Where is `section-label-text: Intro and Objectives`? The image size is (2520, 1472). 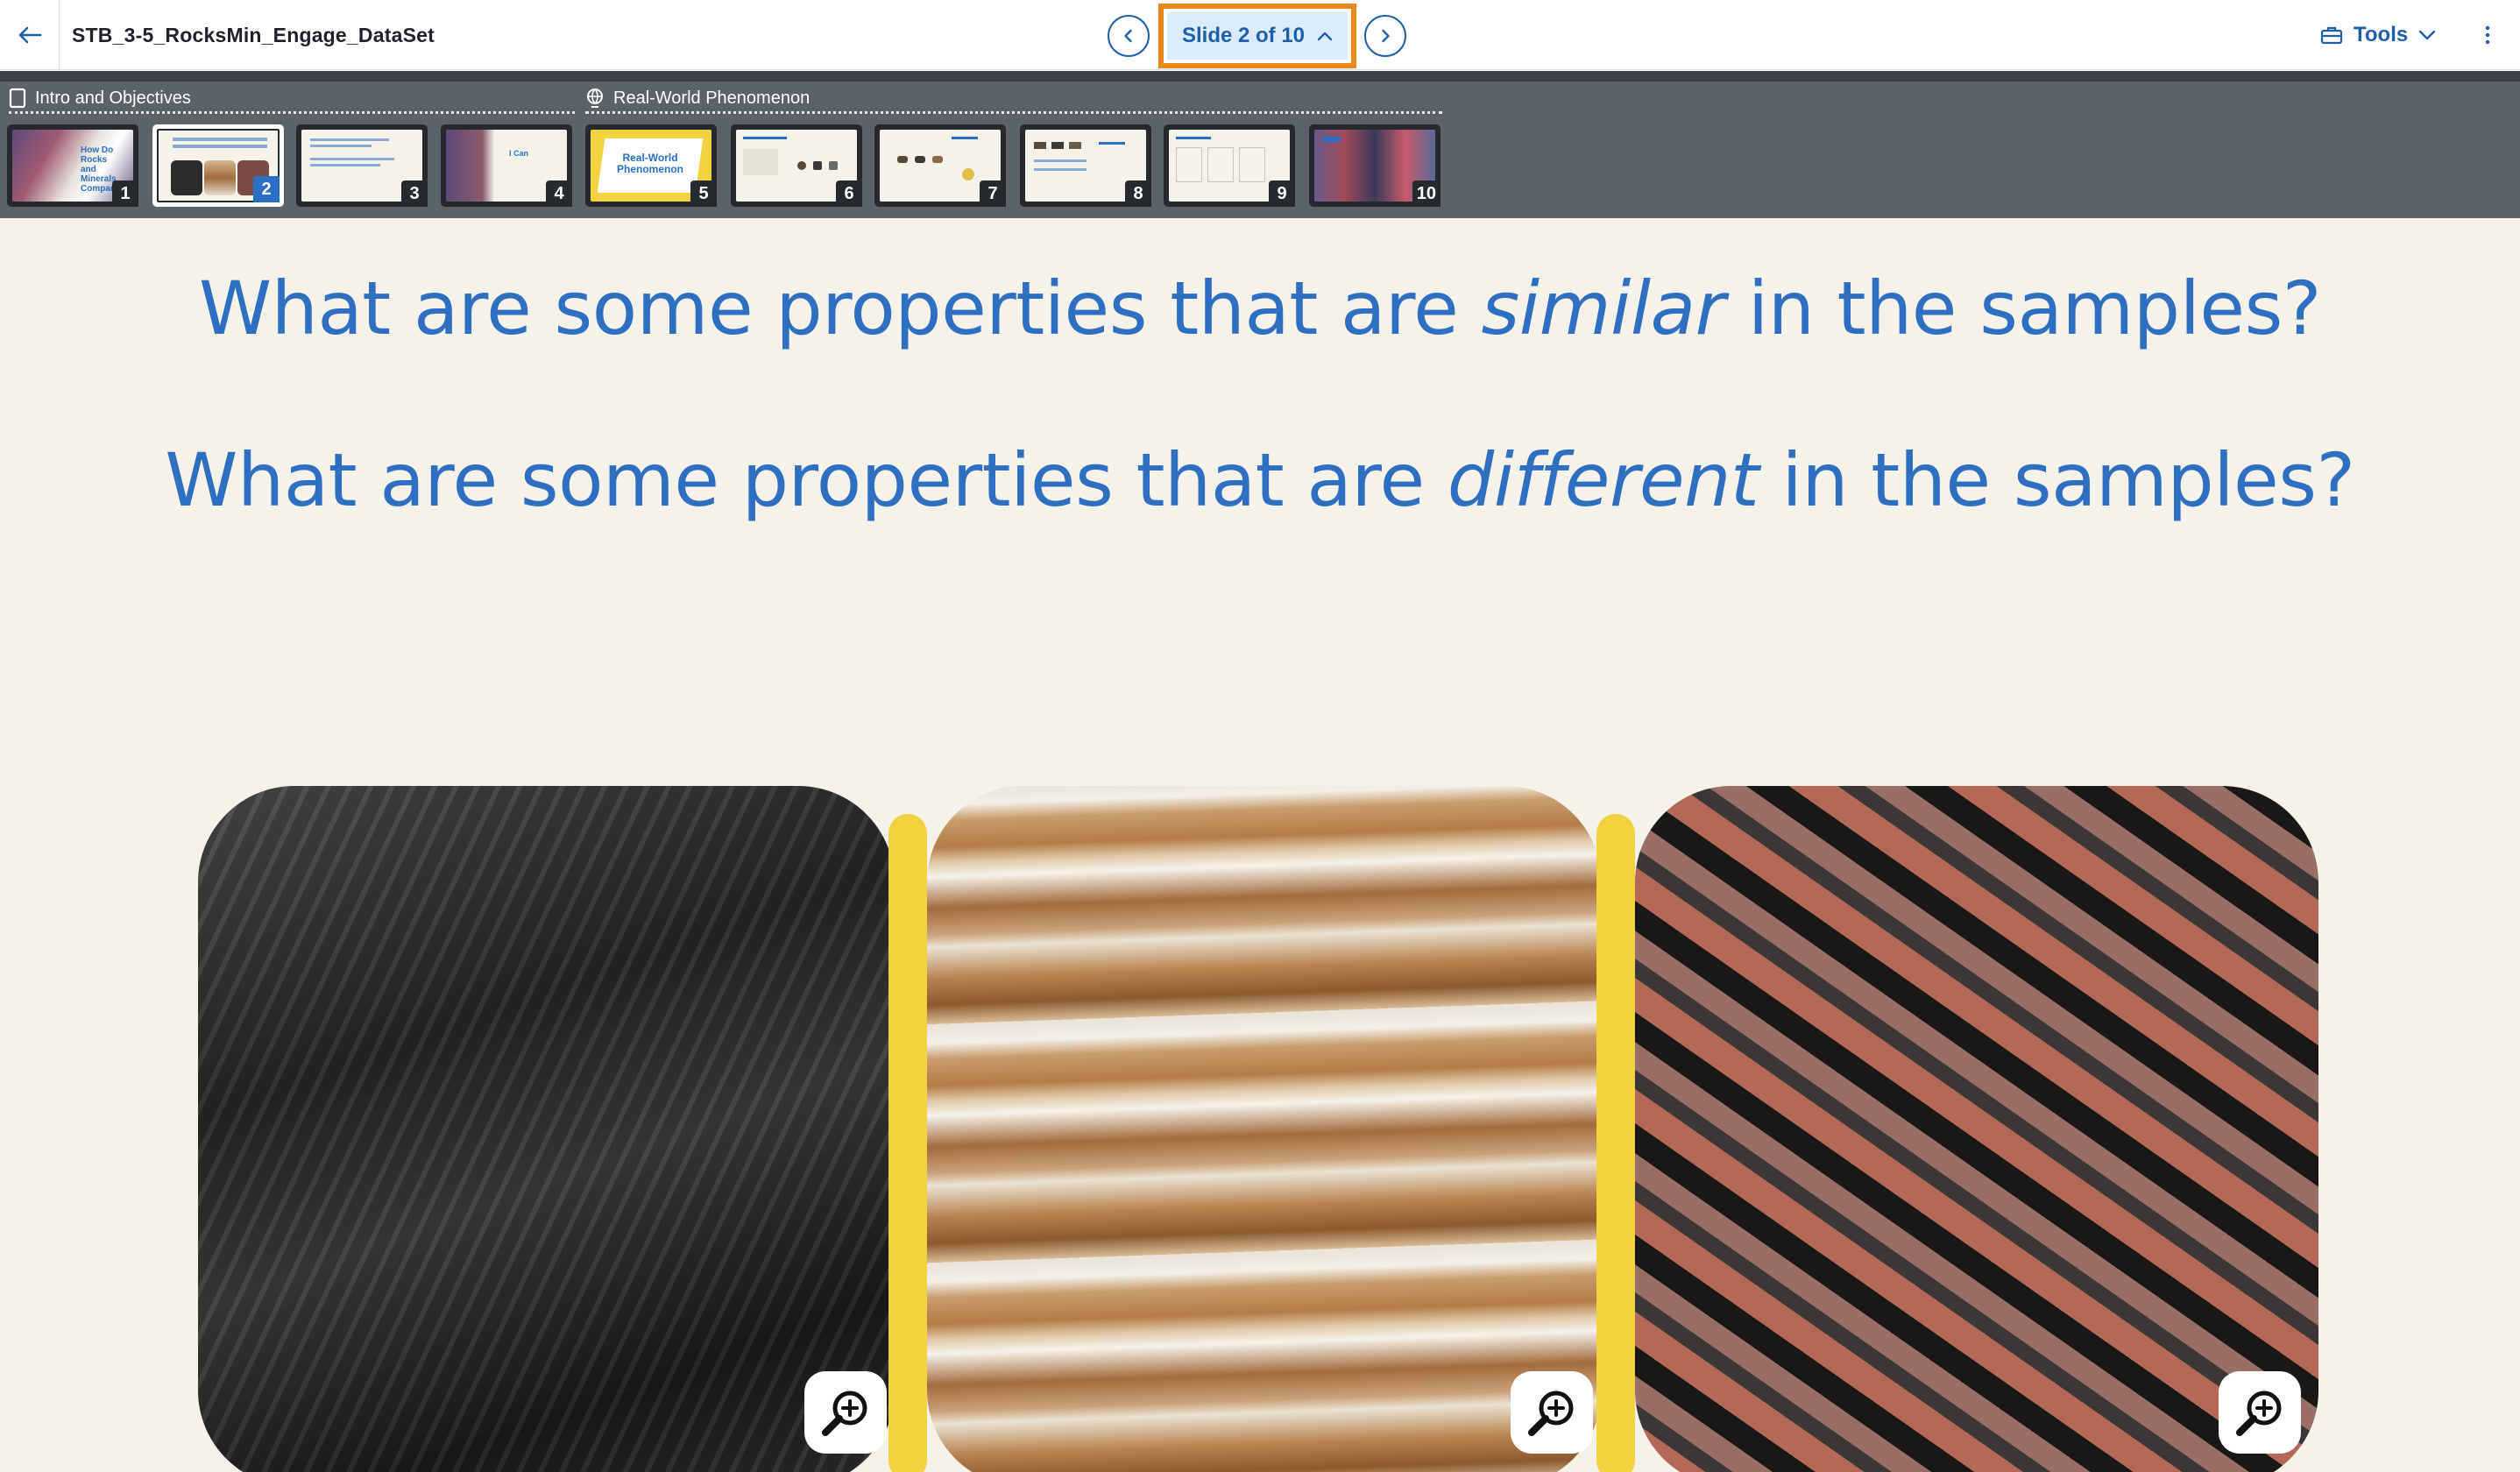 section-label-text: Intro and Objectives is located at coordinates (113, 98).